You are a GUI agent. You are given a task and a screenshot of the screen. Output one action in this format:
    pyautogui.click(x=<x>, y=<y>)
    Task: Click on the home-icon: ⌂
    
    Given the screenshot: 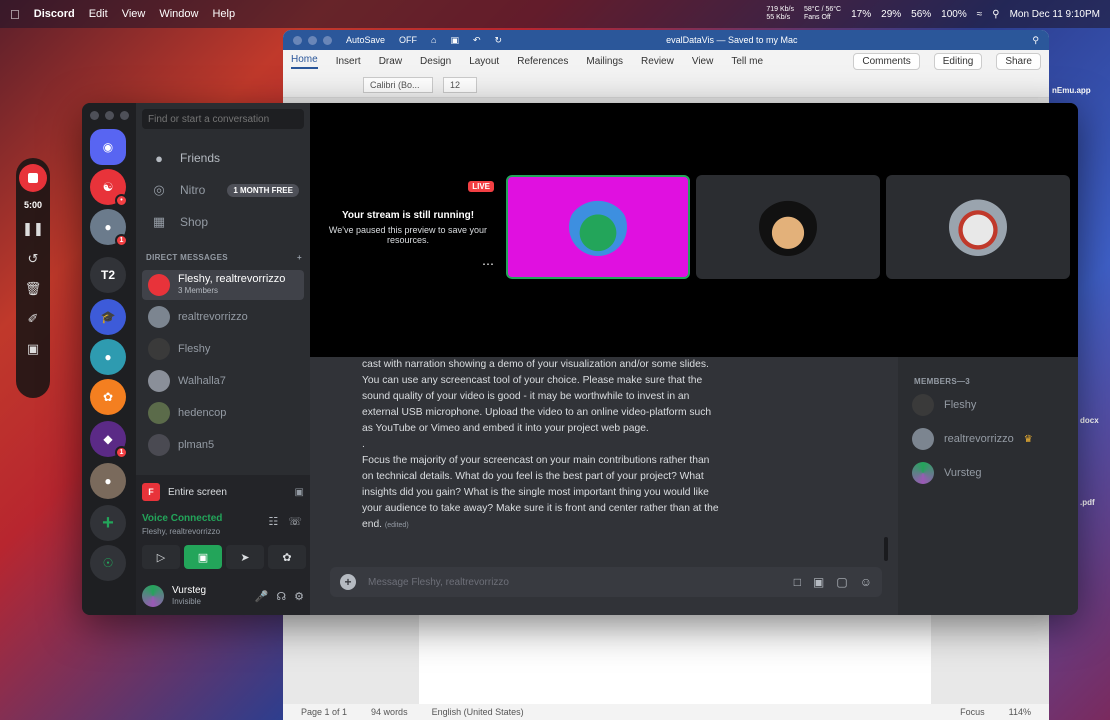 What is the action you would take?
    pyautogui.click(x=433, y=40)
    